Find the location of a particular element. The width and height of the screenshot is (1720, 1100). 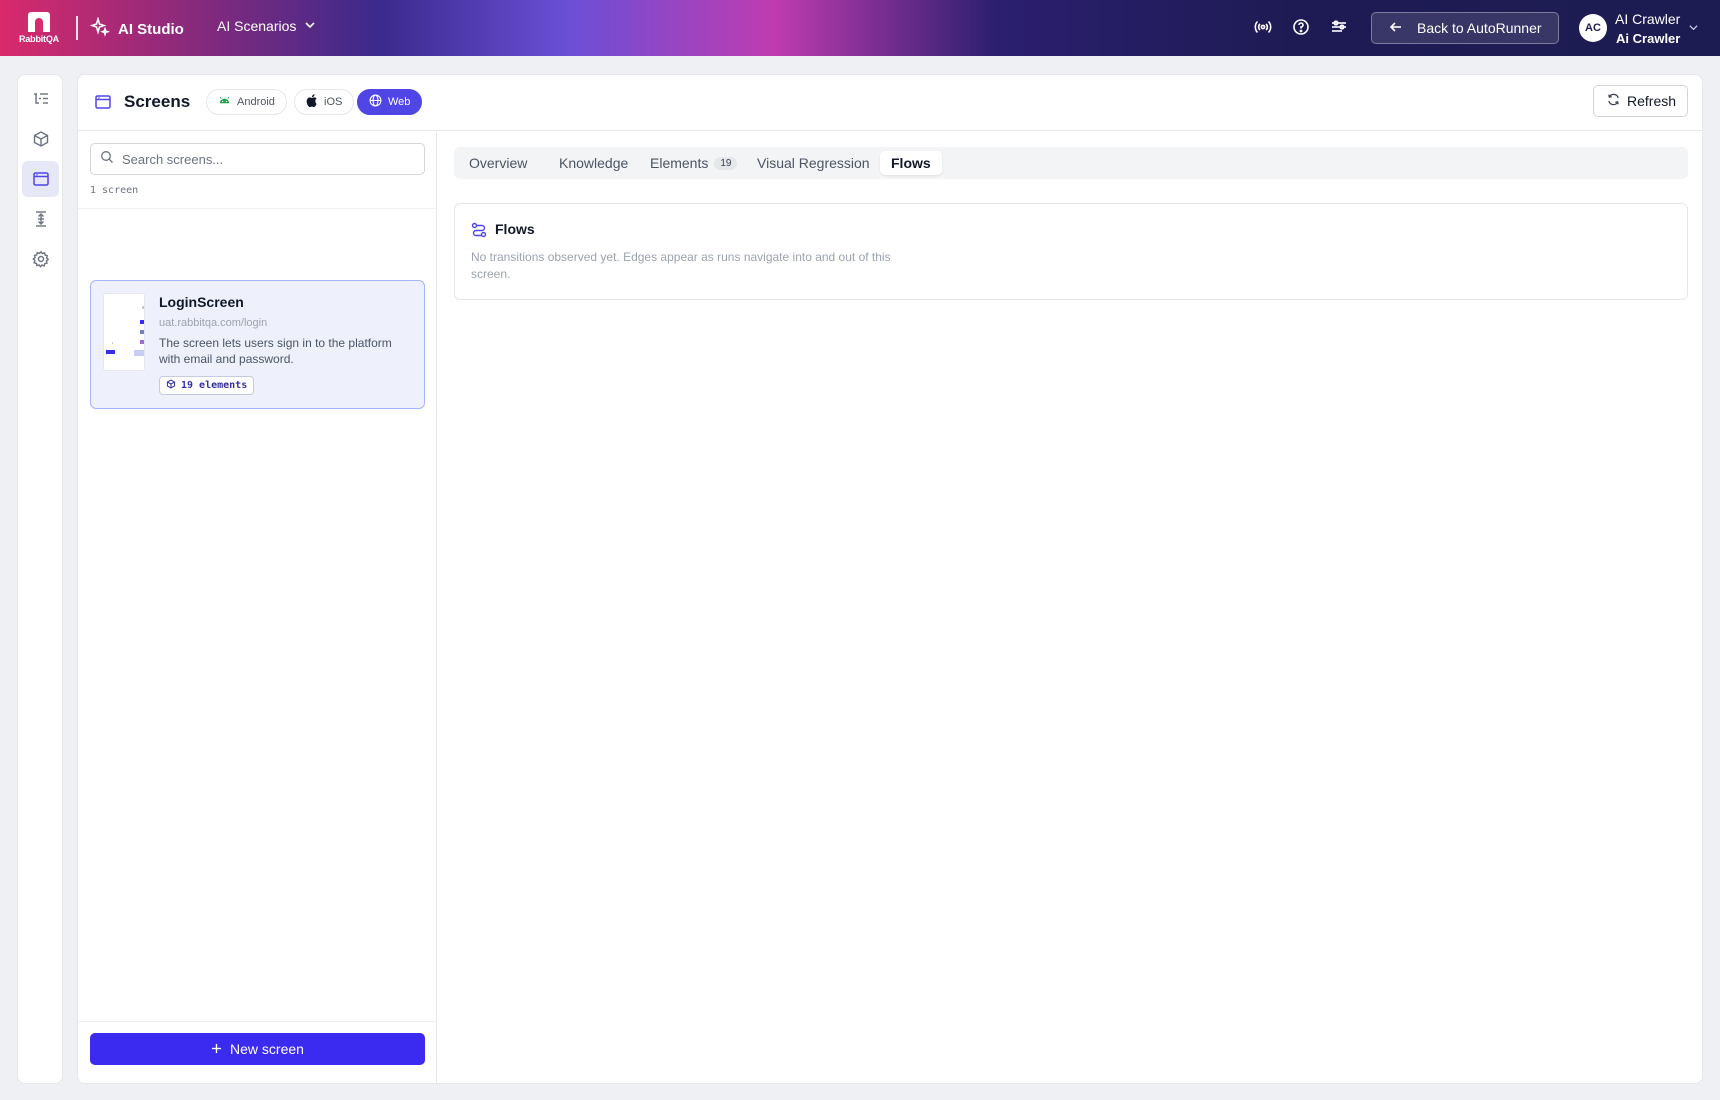

left-rail is located at coordinates (40, 579).